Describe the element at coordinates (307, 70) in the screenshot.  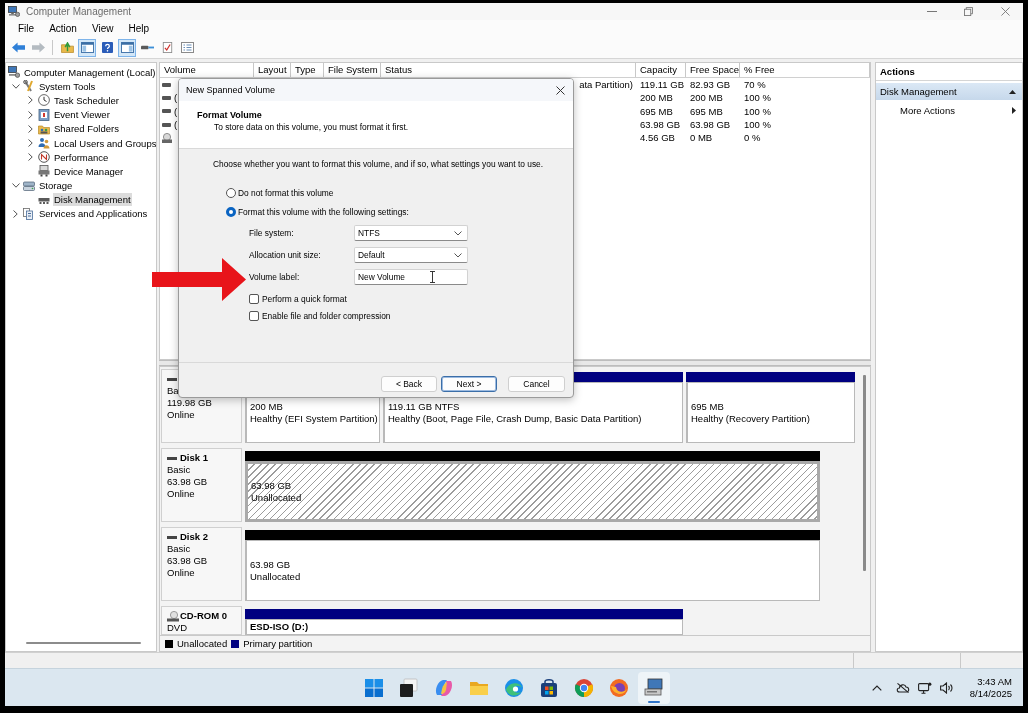
I see `column-header: Type` at that location.